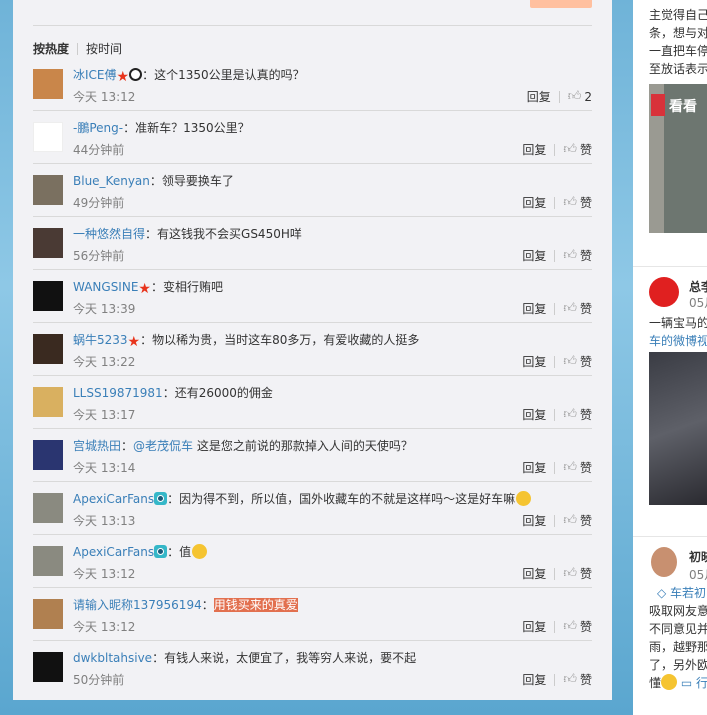  Describe the element at coordinates (312, 243) in the screenshot. I see `comment-row: 一种悠然自得：有这钱我不会买GS450H咩 56分钟前 回复 👍︎ 赞` at that location.